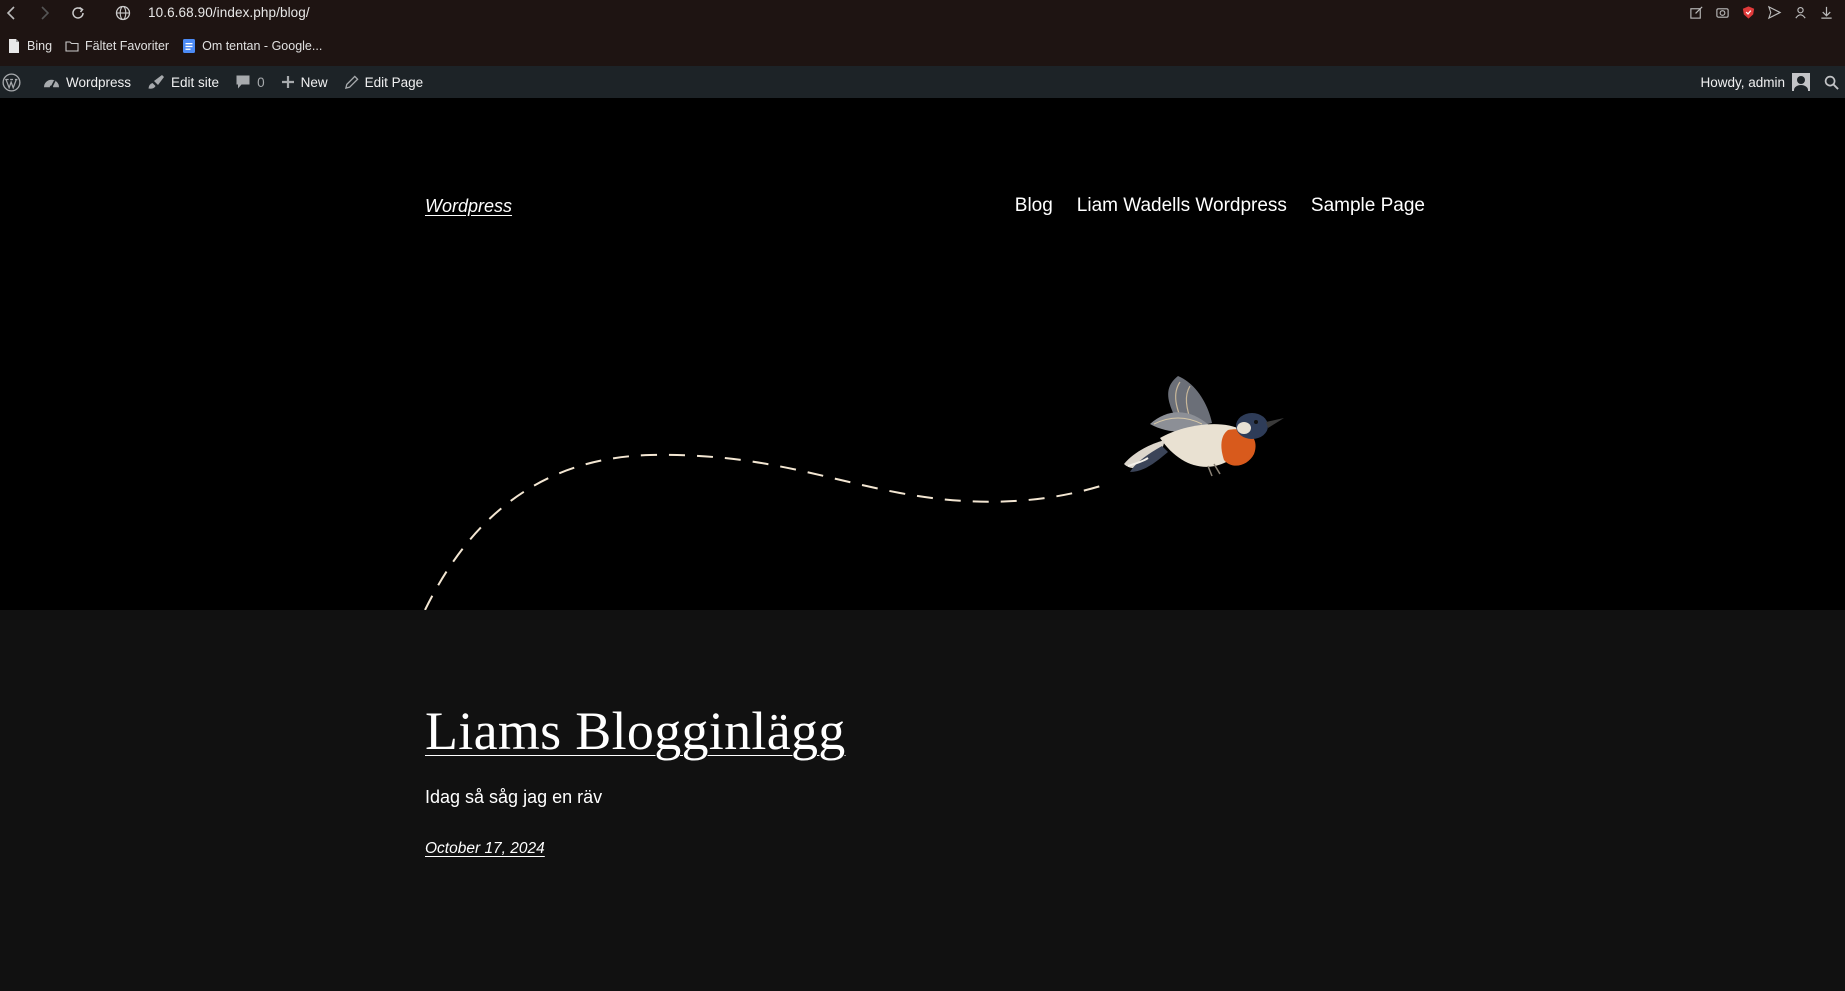 The height and width of the screenshot is (991, 1845). I want to click on forward-icon, so click(44, 13).